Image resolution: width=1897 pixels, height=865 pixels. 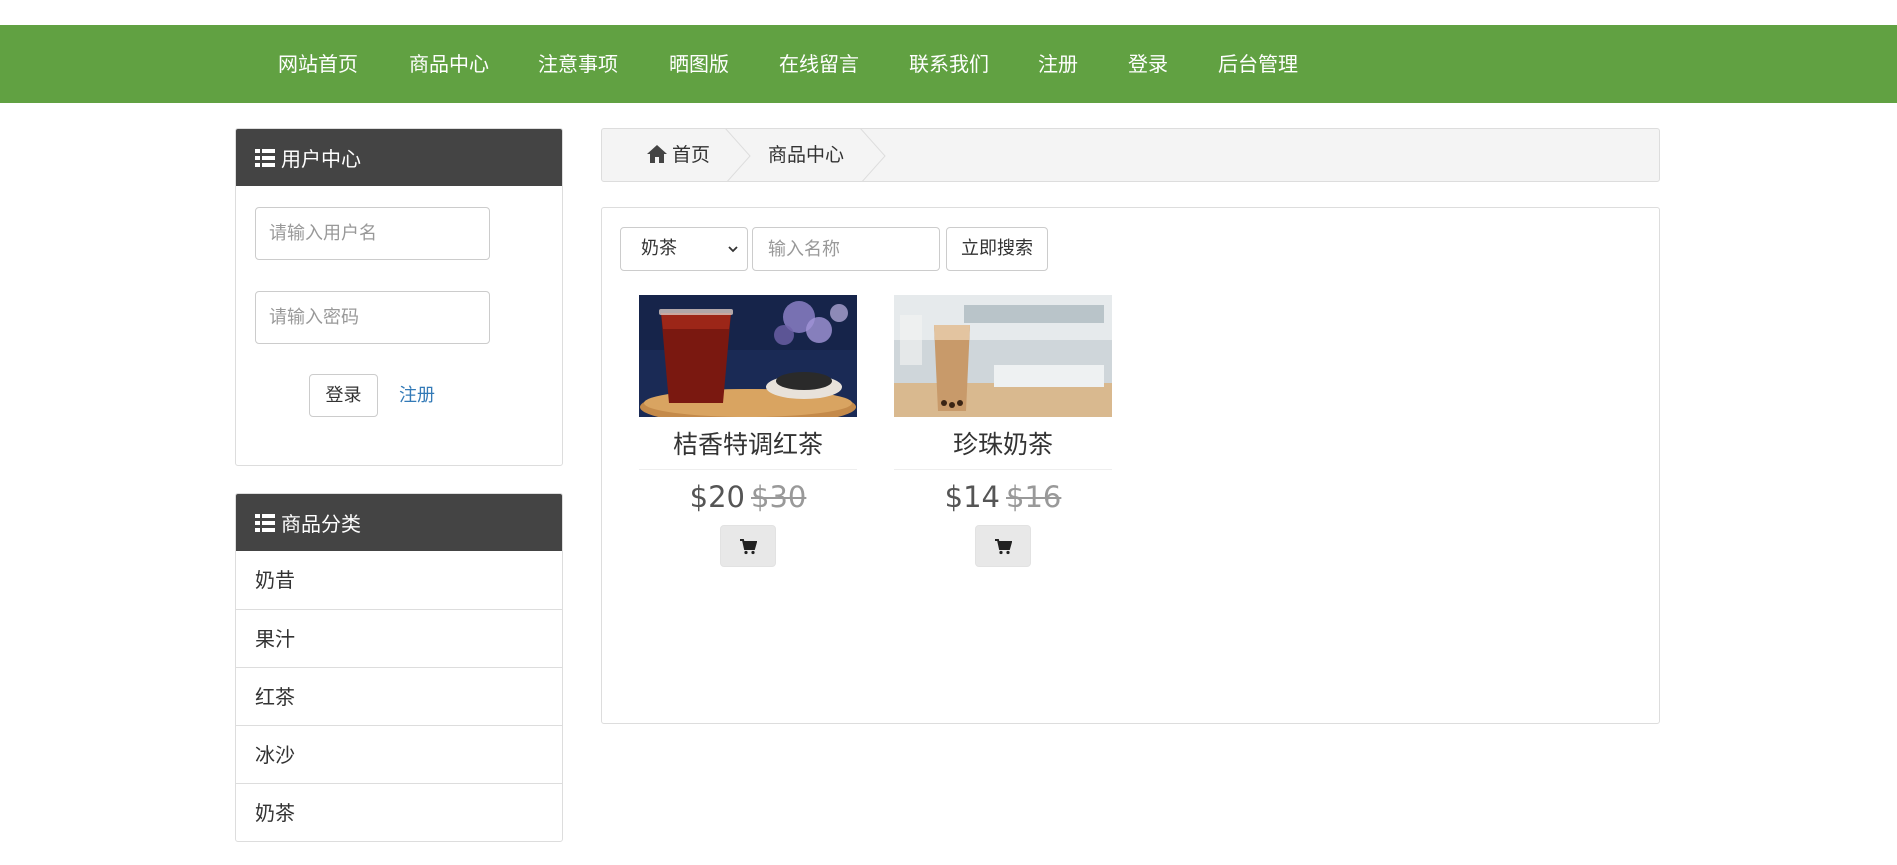 I want to click on category-list: 奶昔 果汁 红茶 冰沙 奶茶, so click(x=399, y=696).